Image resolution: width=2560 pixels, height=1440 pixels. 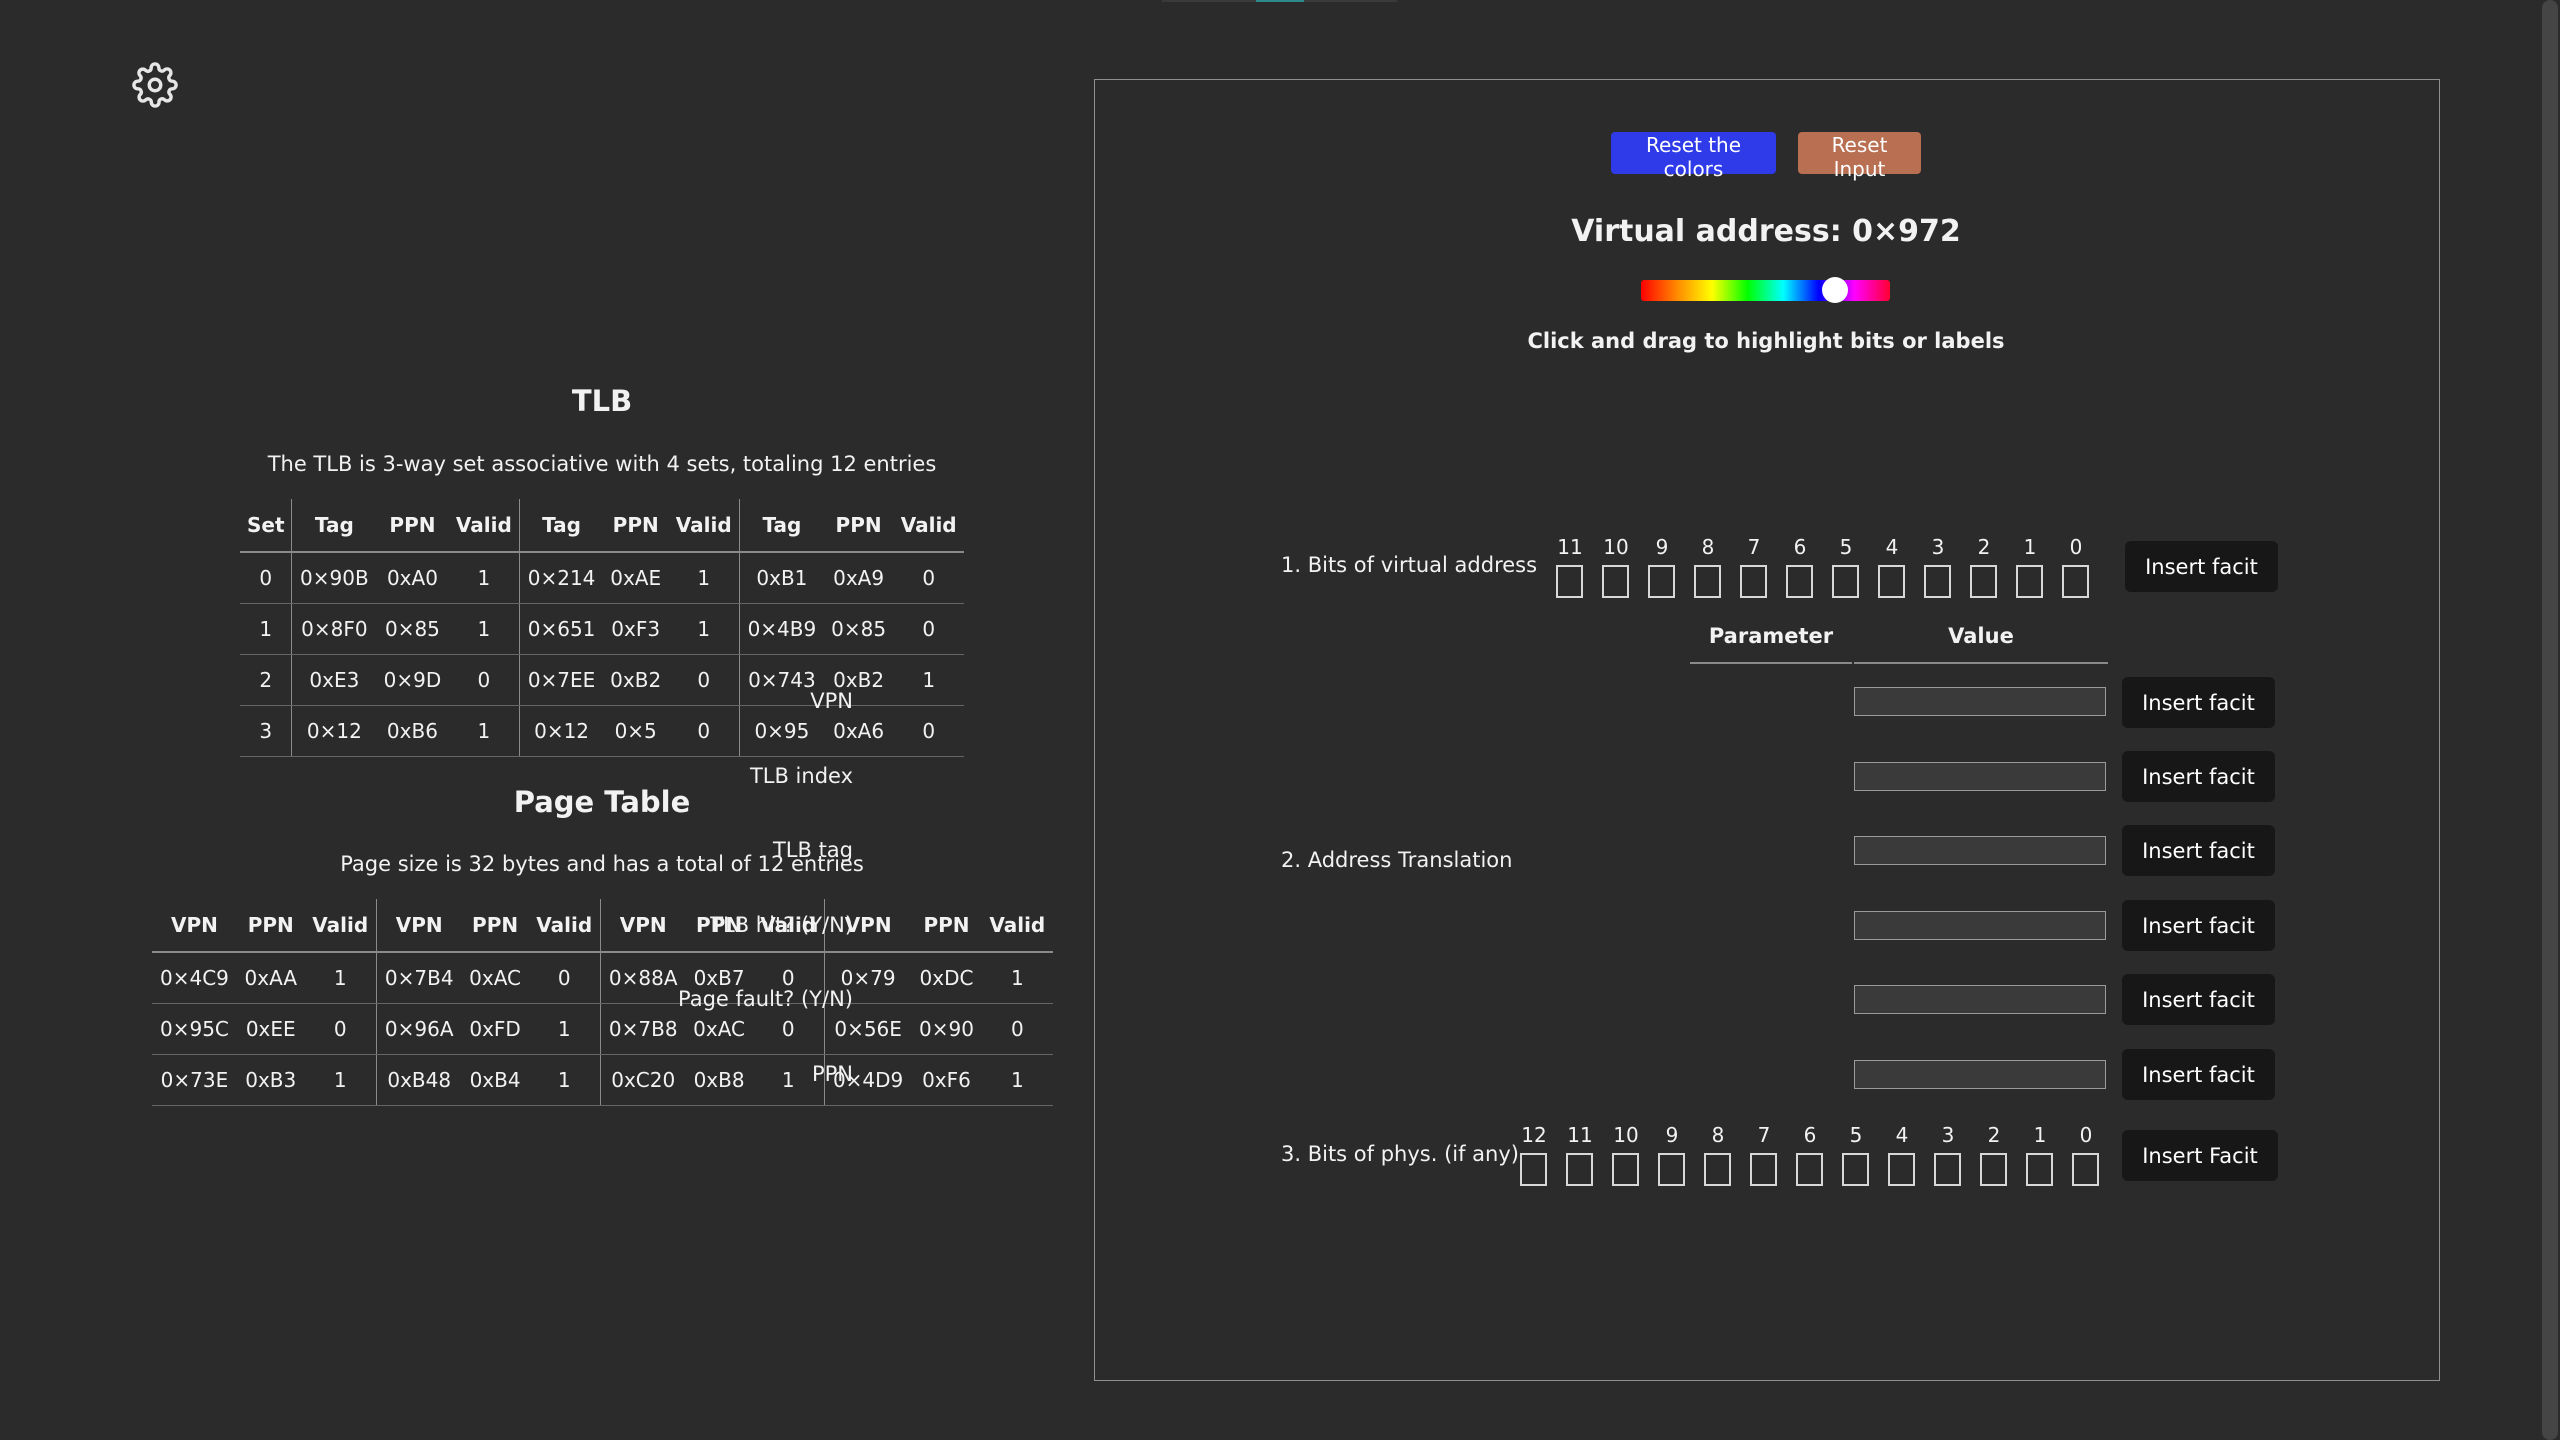 What do you see at coordinates (564, 926) in the screenshot?
I see `pt-header-valid: Valid` at bounding box center [564, 926].